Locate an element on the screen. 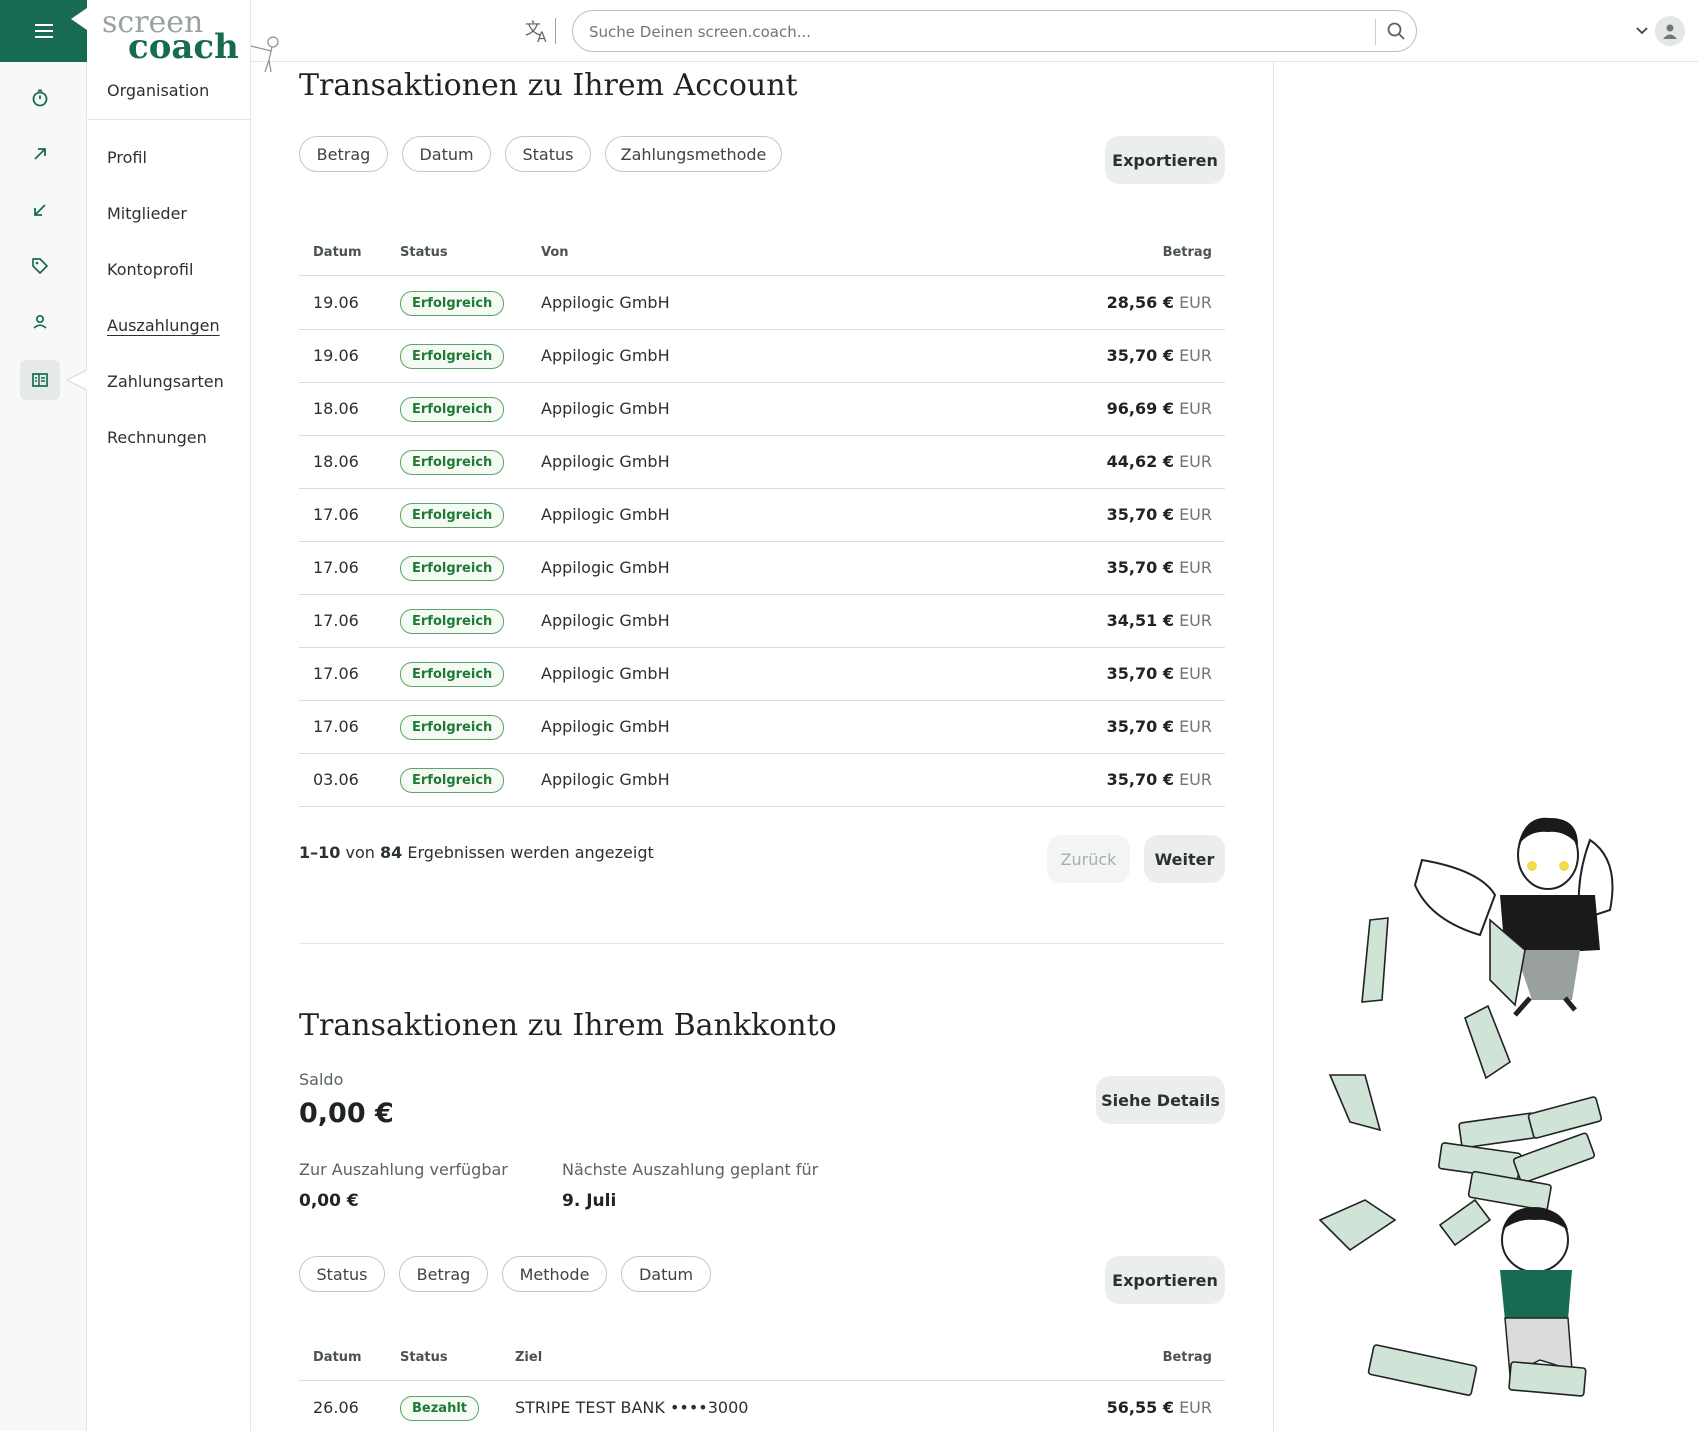  bank-table-header: Datum Status Ziel Betrag is located at coordinates (762, 1353).